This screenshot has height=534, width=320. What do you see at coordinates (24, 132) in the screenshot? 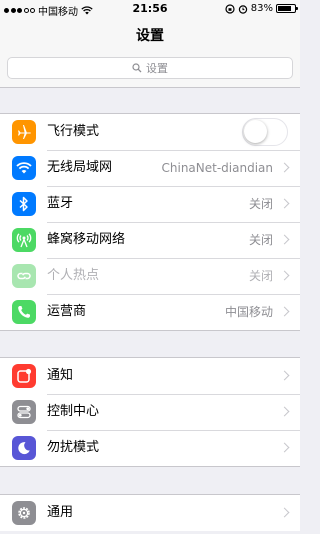
I see `airplane-icon` at bounding box center [24, 132].